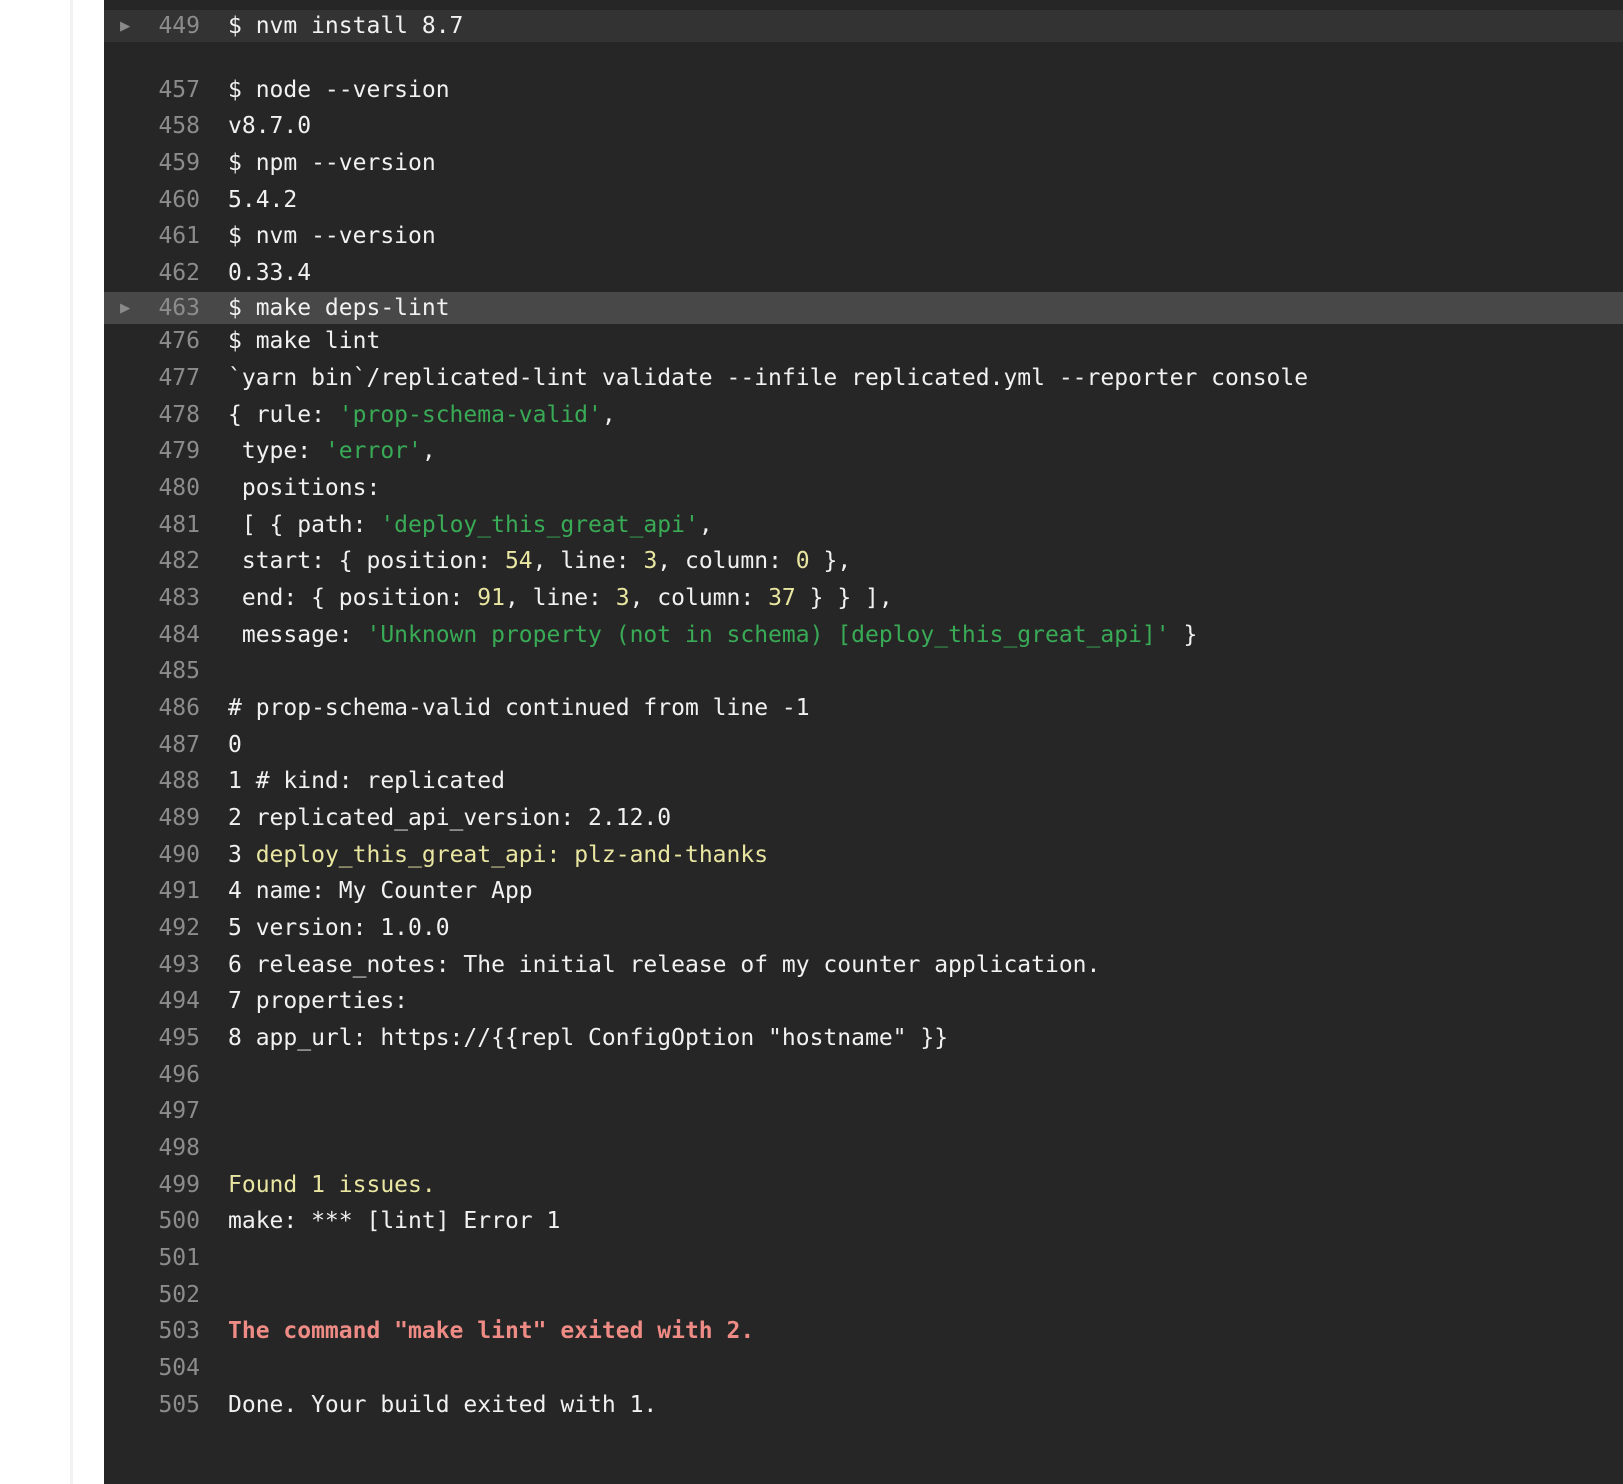 This screenshot has width=1623, height=1484. What do you see at coordinates (167, 1368) in the screenshot?
I see `line-number: 504` at bounding box center [167, 1368].